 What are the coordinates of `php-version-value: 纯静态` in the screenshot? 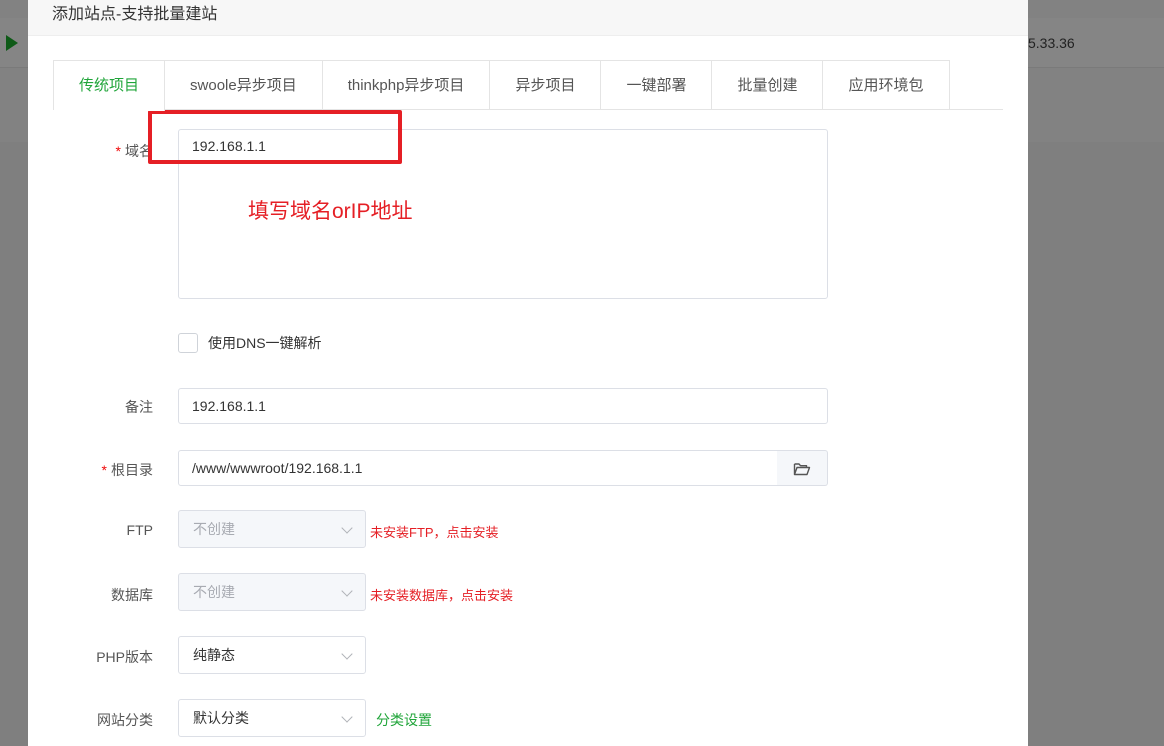 It's located at (214, 655).